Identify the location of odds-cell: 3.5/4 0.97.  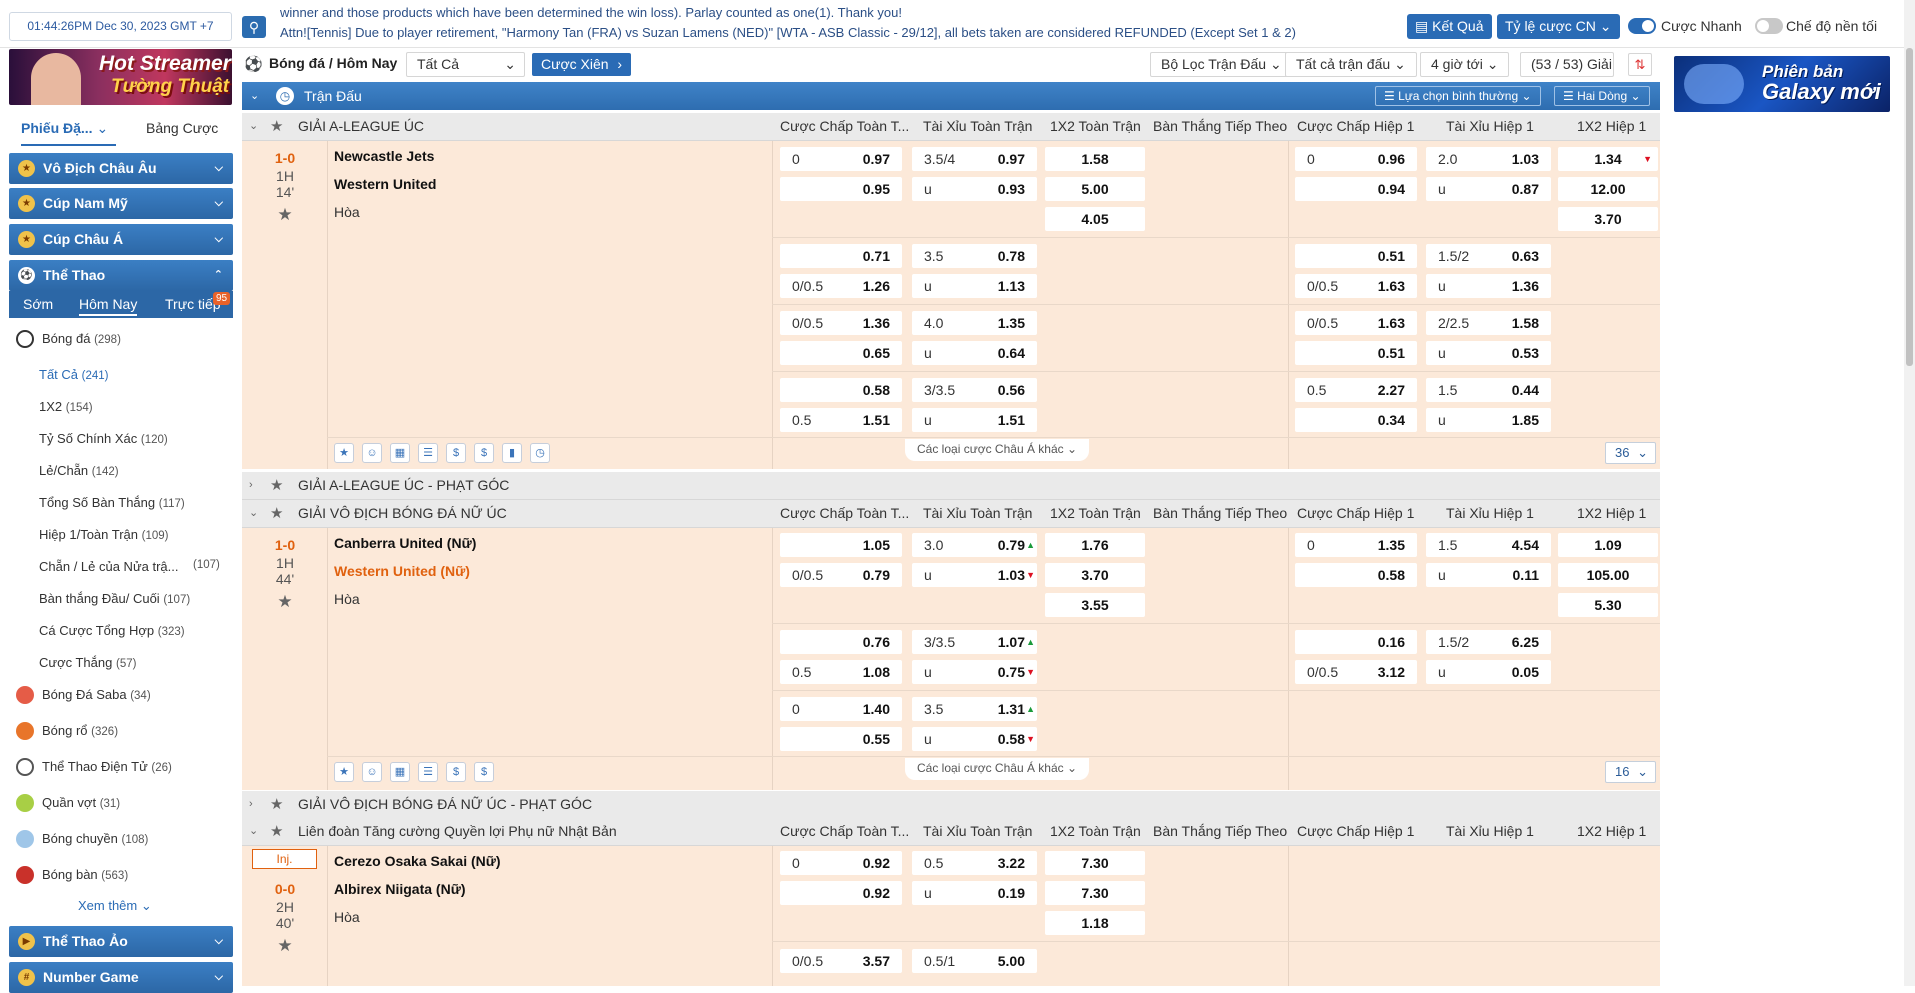
(974, 159).